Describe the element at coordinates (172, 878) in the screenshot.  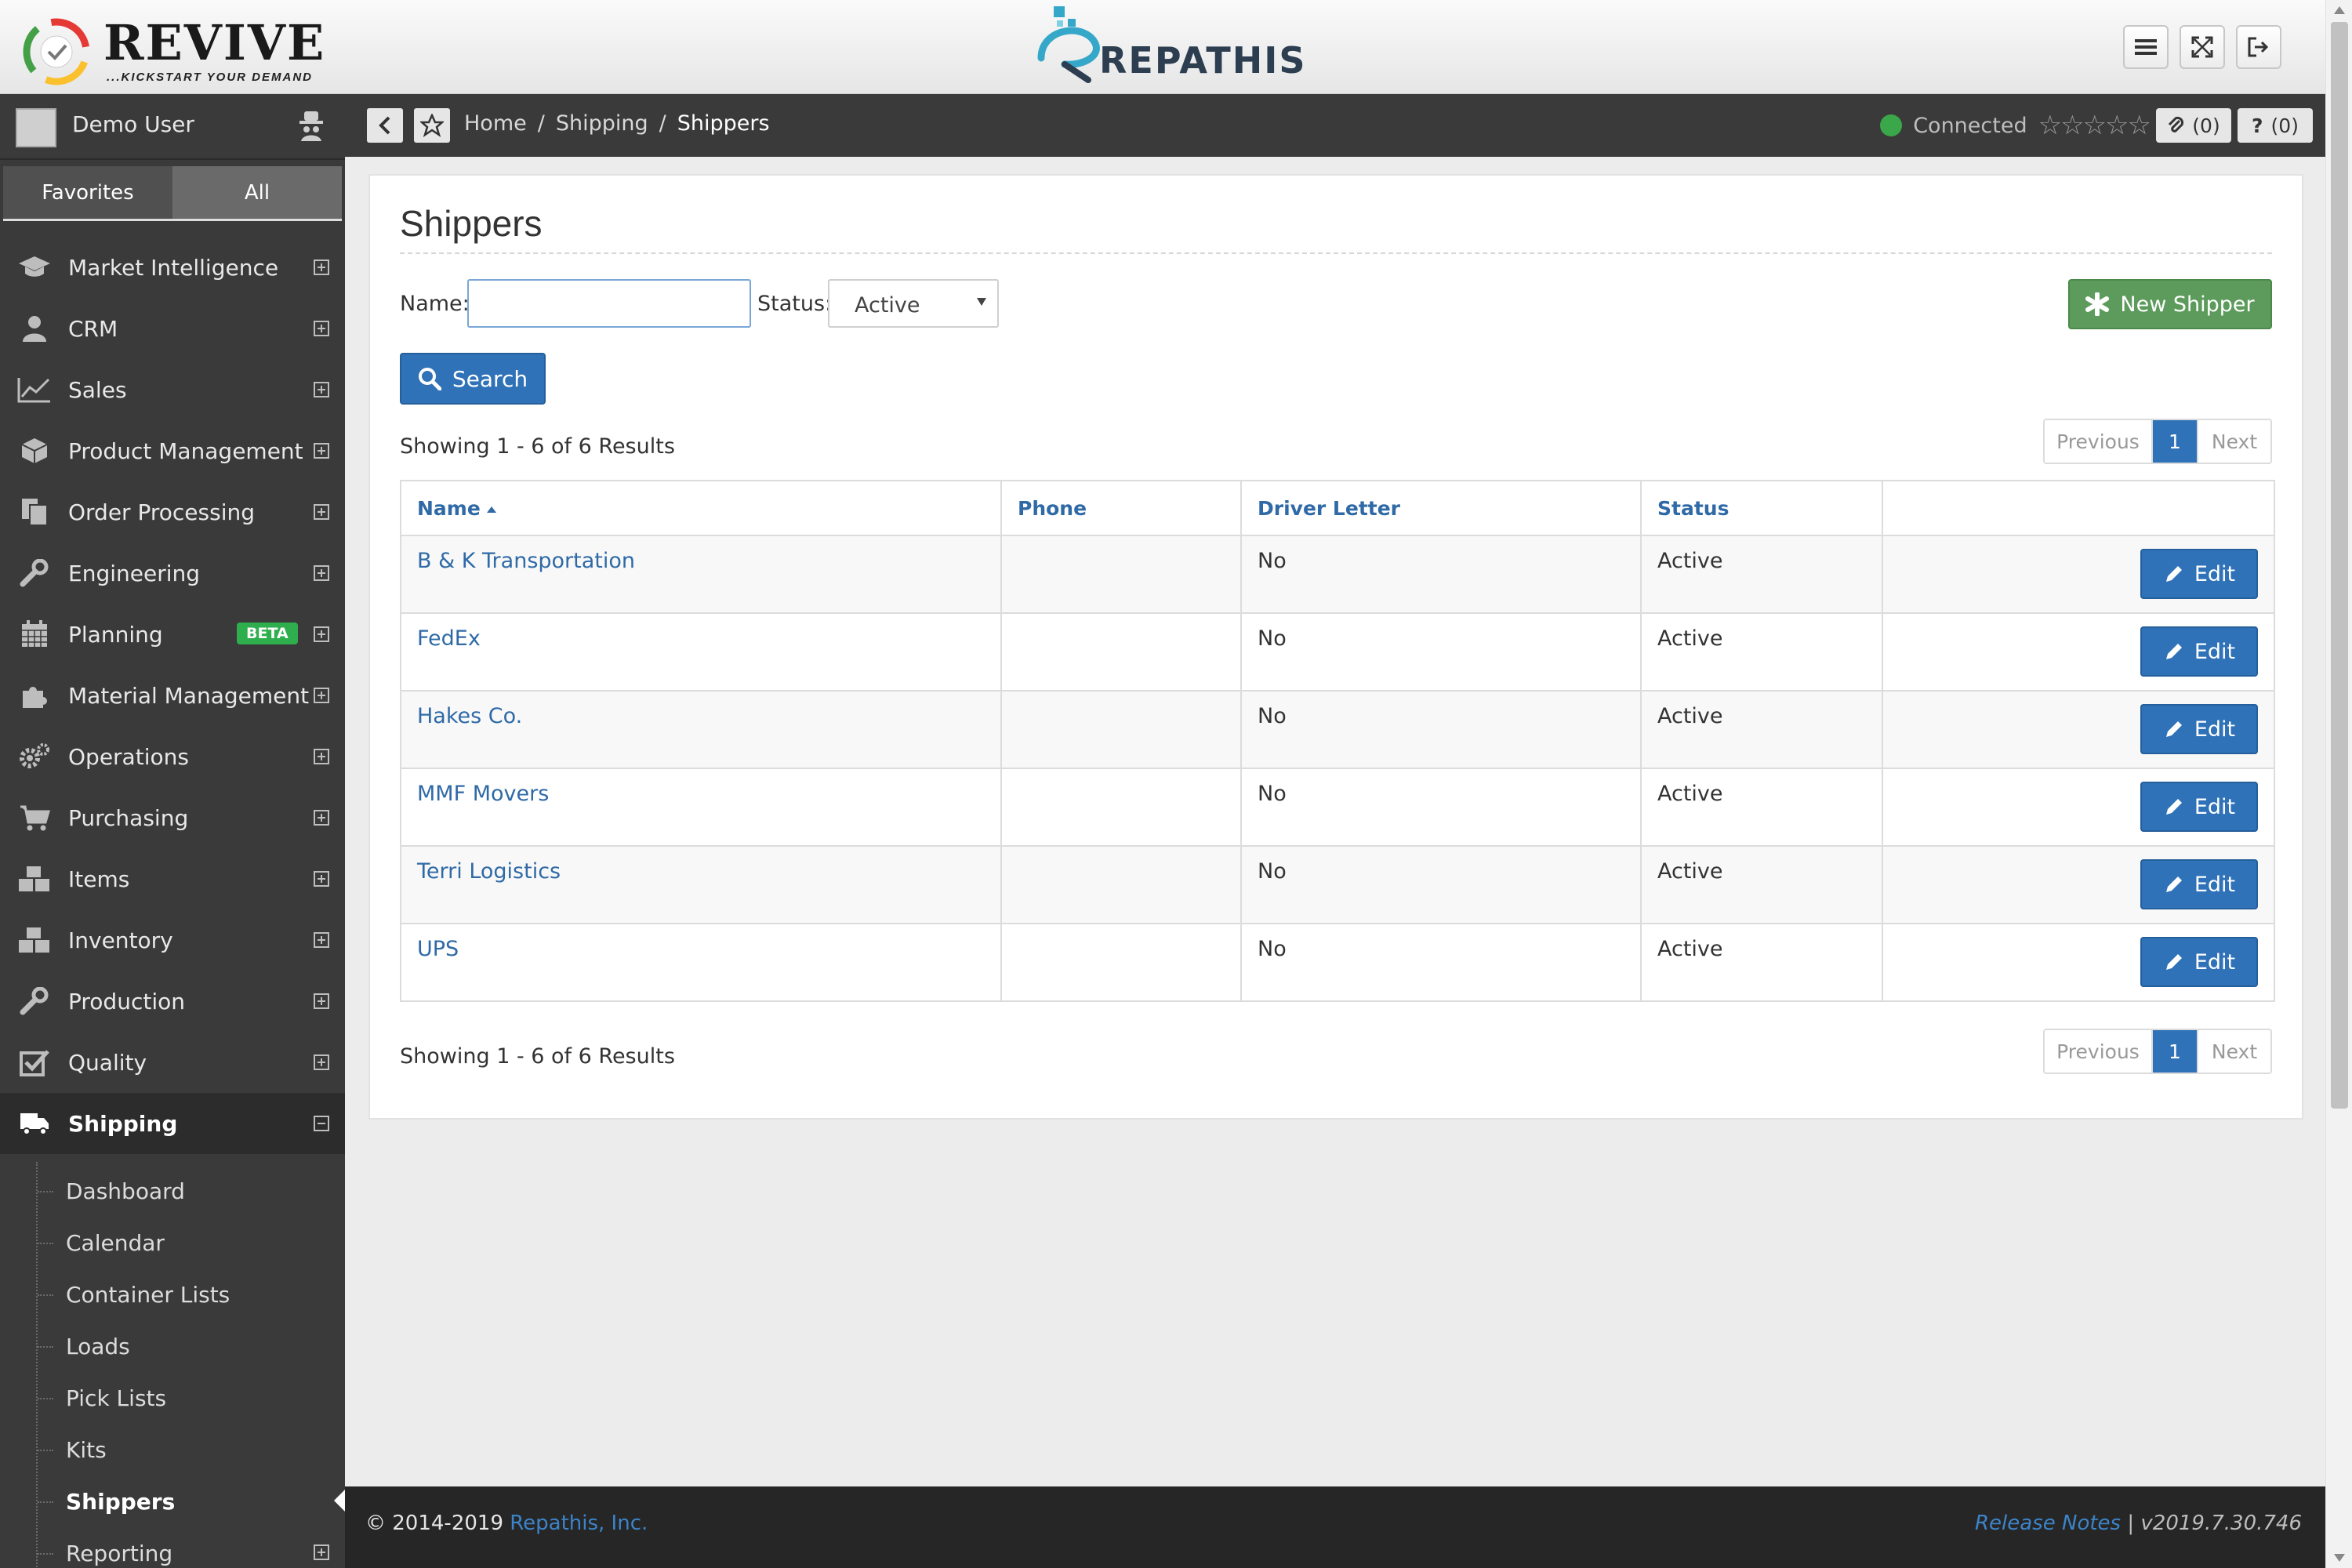
I see `sidebar-item-items: Items` at that location.